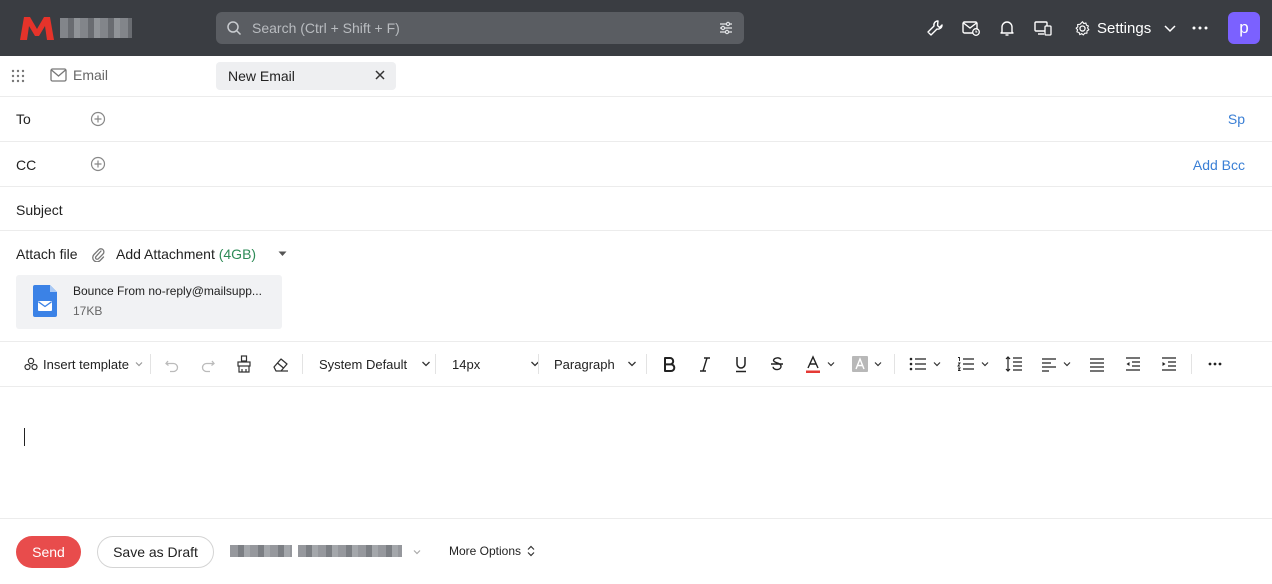 This screenshot has width=1272, height=584. Describe the element at coordinates (480, 28) in the screenshot. I see `search-bar: Search (Ctrl + Shift + F)` at that location.